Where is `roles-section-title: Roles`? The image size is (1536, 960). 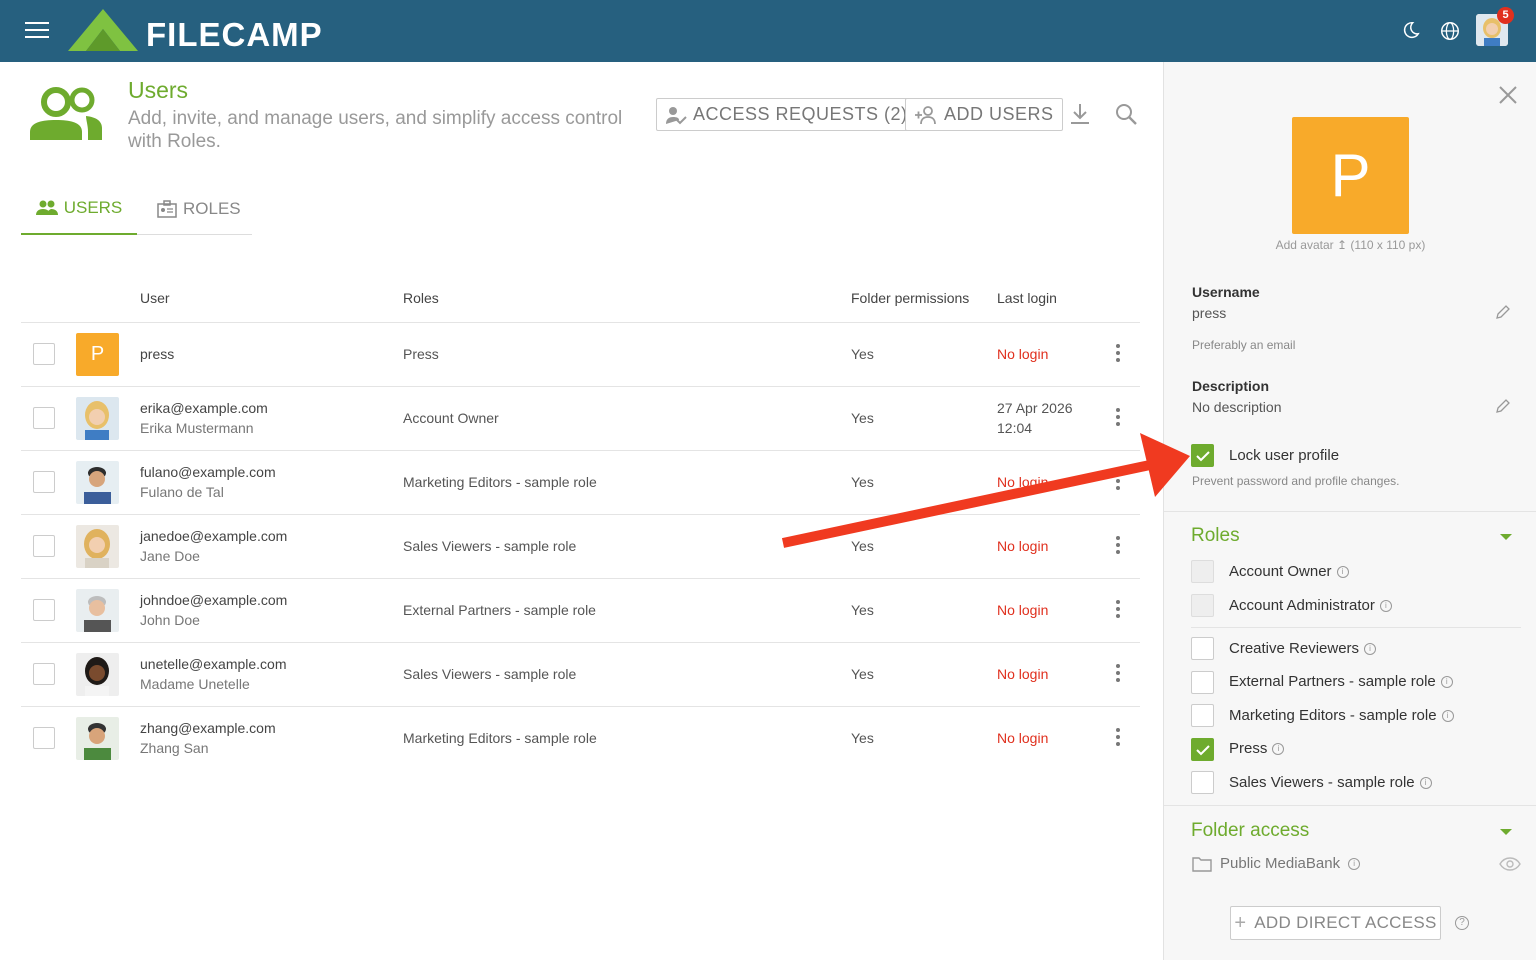 roles-section-title: Roles is located at coordinates (1215, 536).